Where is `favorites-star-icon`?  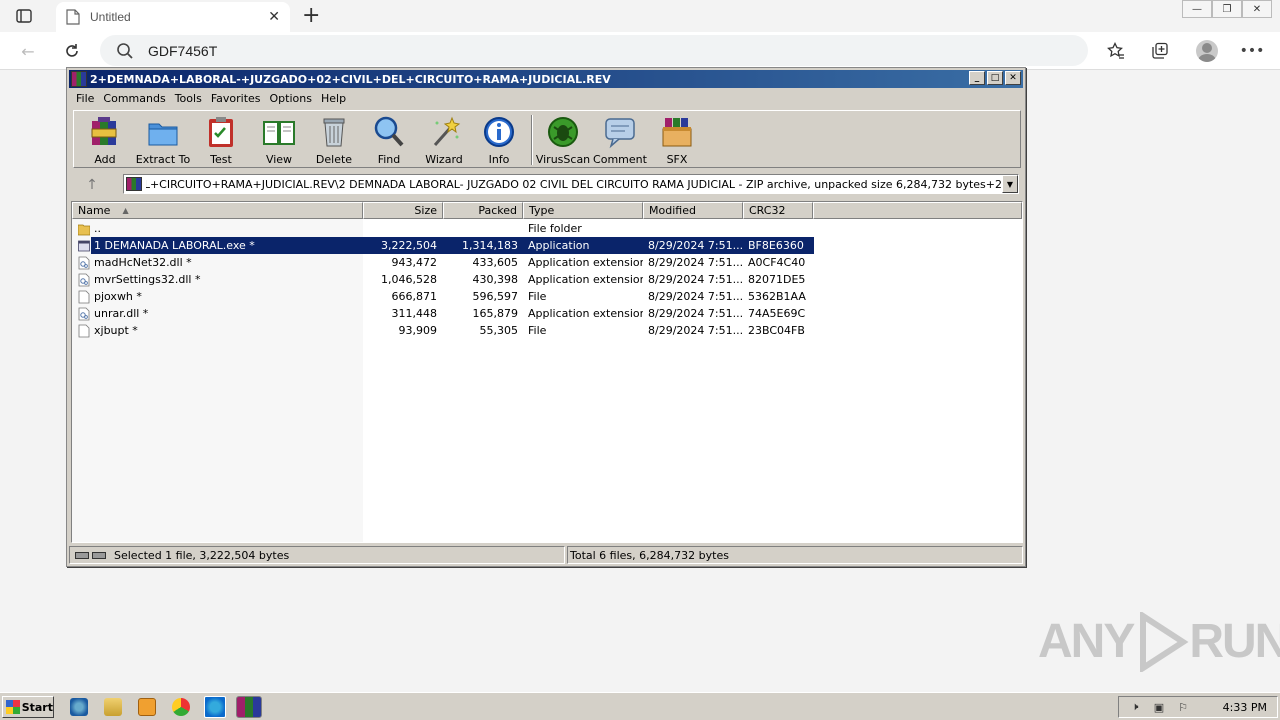
favorites-star-icon is located at coordinates (1116, 51).